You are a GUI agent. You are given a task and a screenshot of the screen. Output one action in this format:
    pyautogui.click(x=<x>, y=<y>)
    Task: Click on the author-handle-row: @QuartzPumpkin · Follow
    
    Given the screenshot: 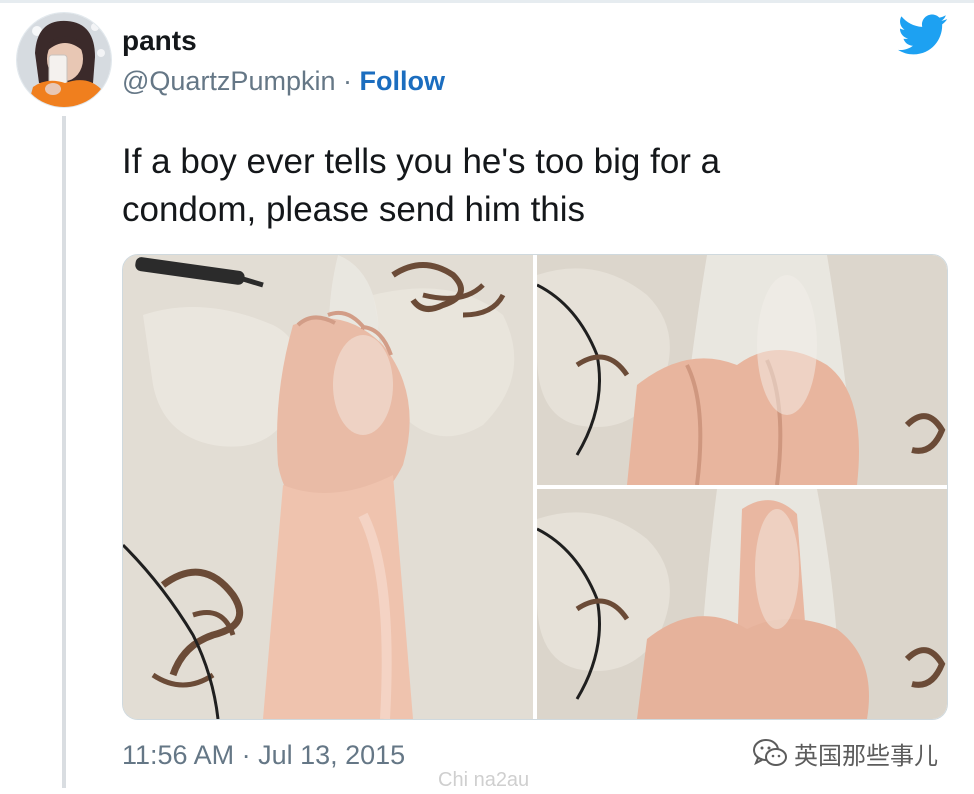 What is the action you would take?
    pyautogui.click(x=283, y=81)
    